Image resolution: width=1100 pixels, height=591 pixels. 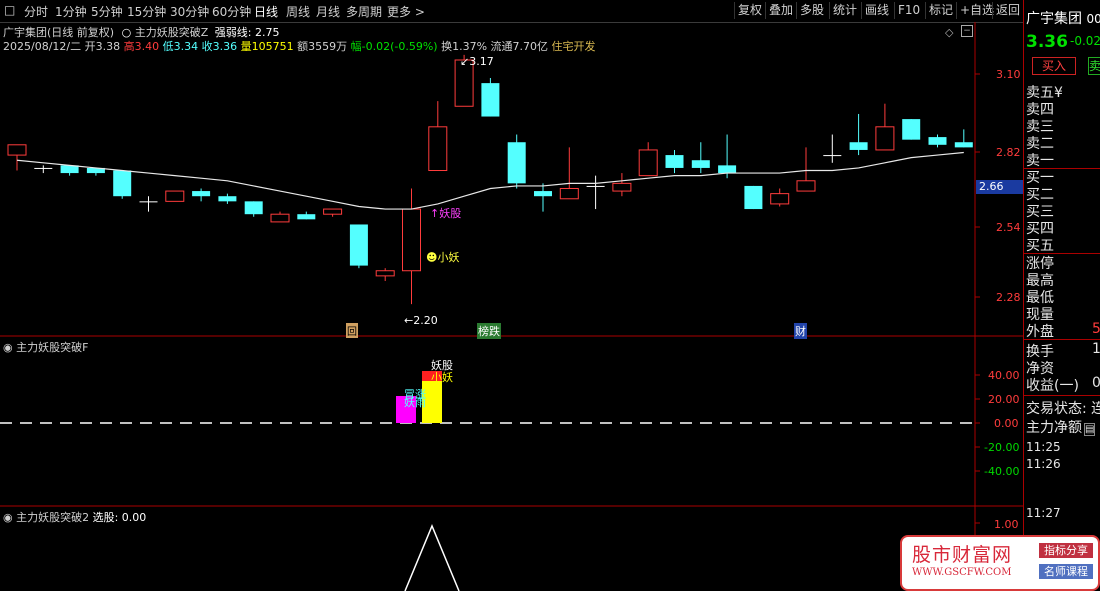 What do you see at coordinates (749, 10) in the screenshot?
I see `fuquan-button: 复权` at bounding box center [749, 10].